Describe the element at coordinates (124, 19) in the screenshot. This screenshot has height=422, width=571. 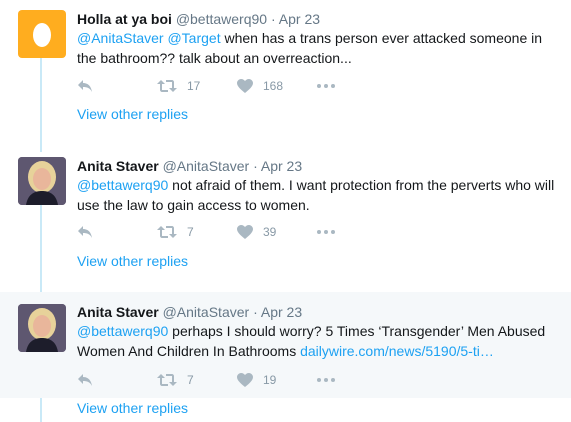
I see `author-name: Holla at ya boi` at that location.